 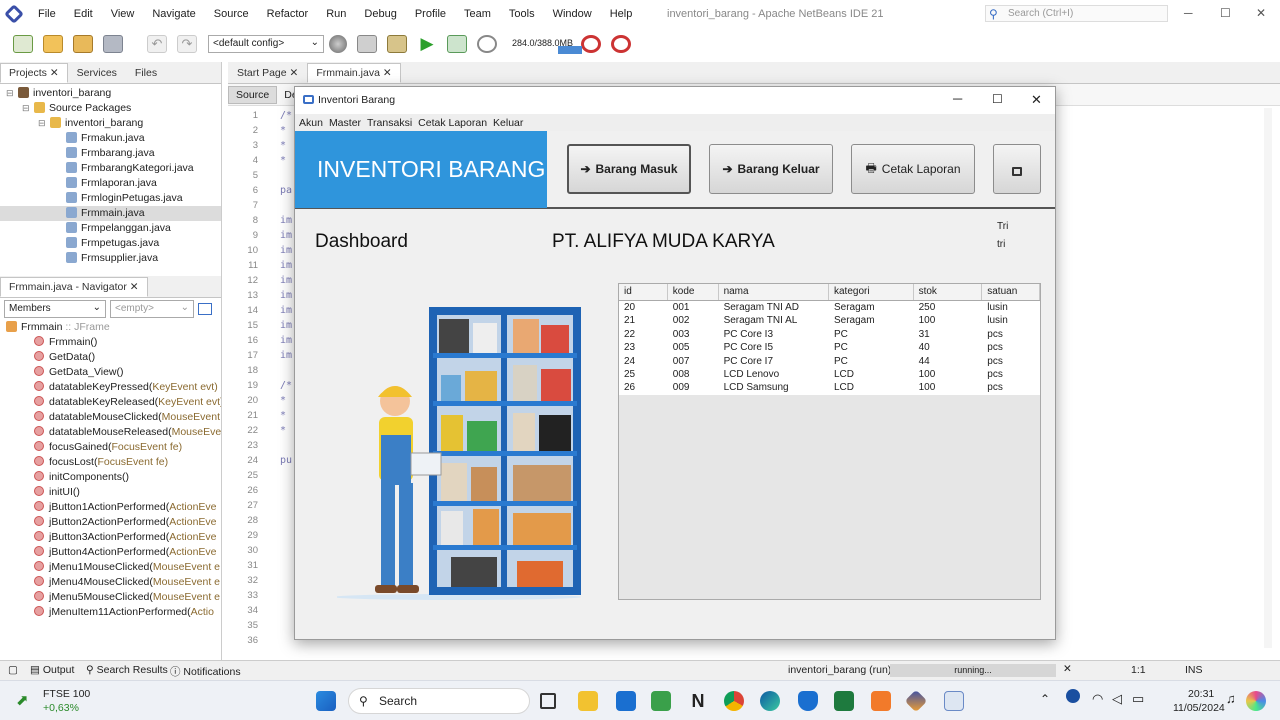 What do you see at coordinates (439, 701) in the screenshot?
I see `taskbar-search: ⚲ Search` at bounding box center [439, 701].